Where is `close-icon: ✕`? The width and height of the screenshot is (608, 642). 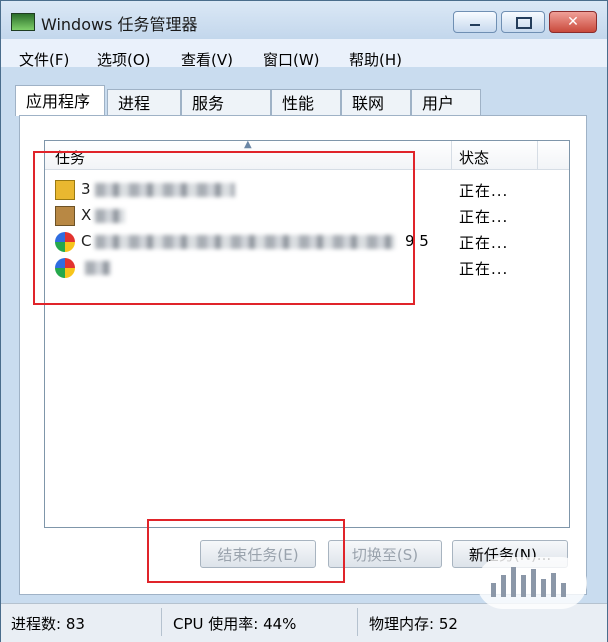 close-icon: ✕ is located at coordinates (573, 22).